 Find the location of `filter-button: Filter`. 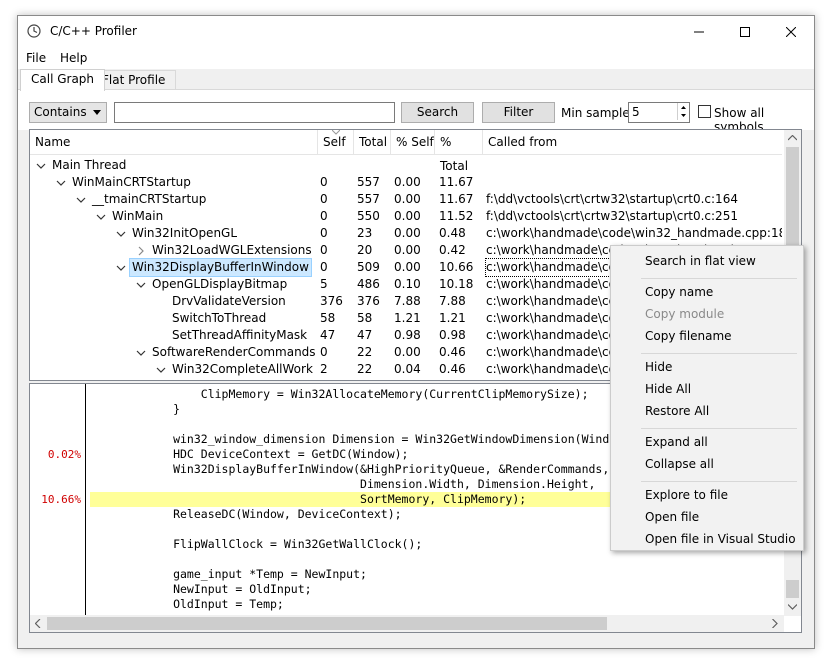

filter-button: Filter is located at coordinates (518, 112).